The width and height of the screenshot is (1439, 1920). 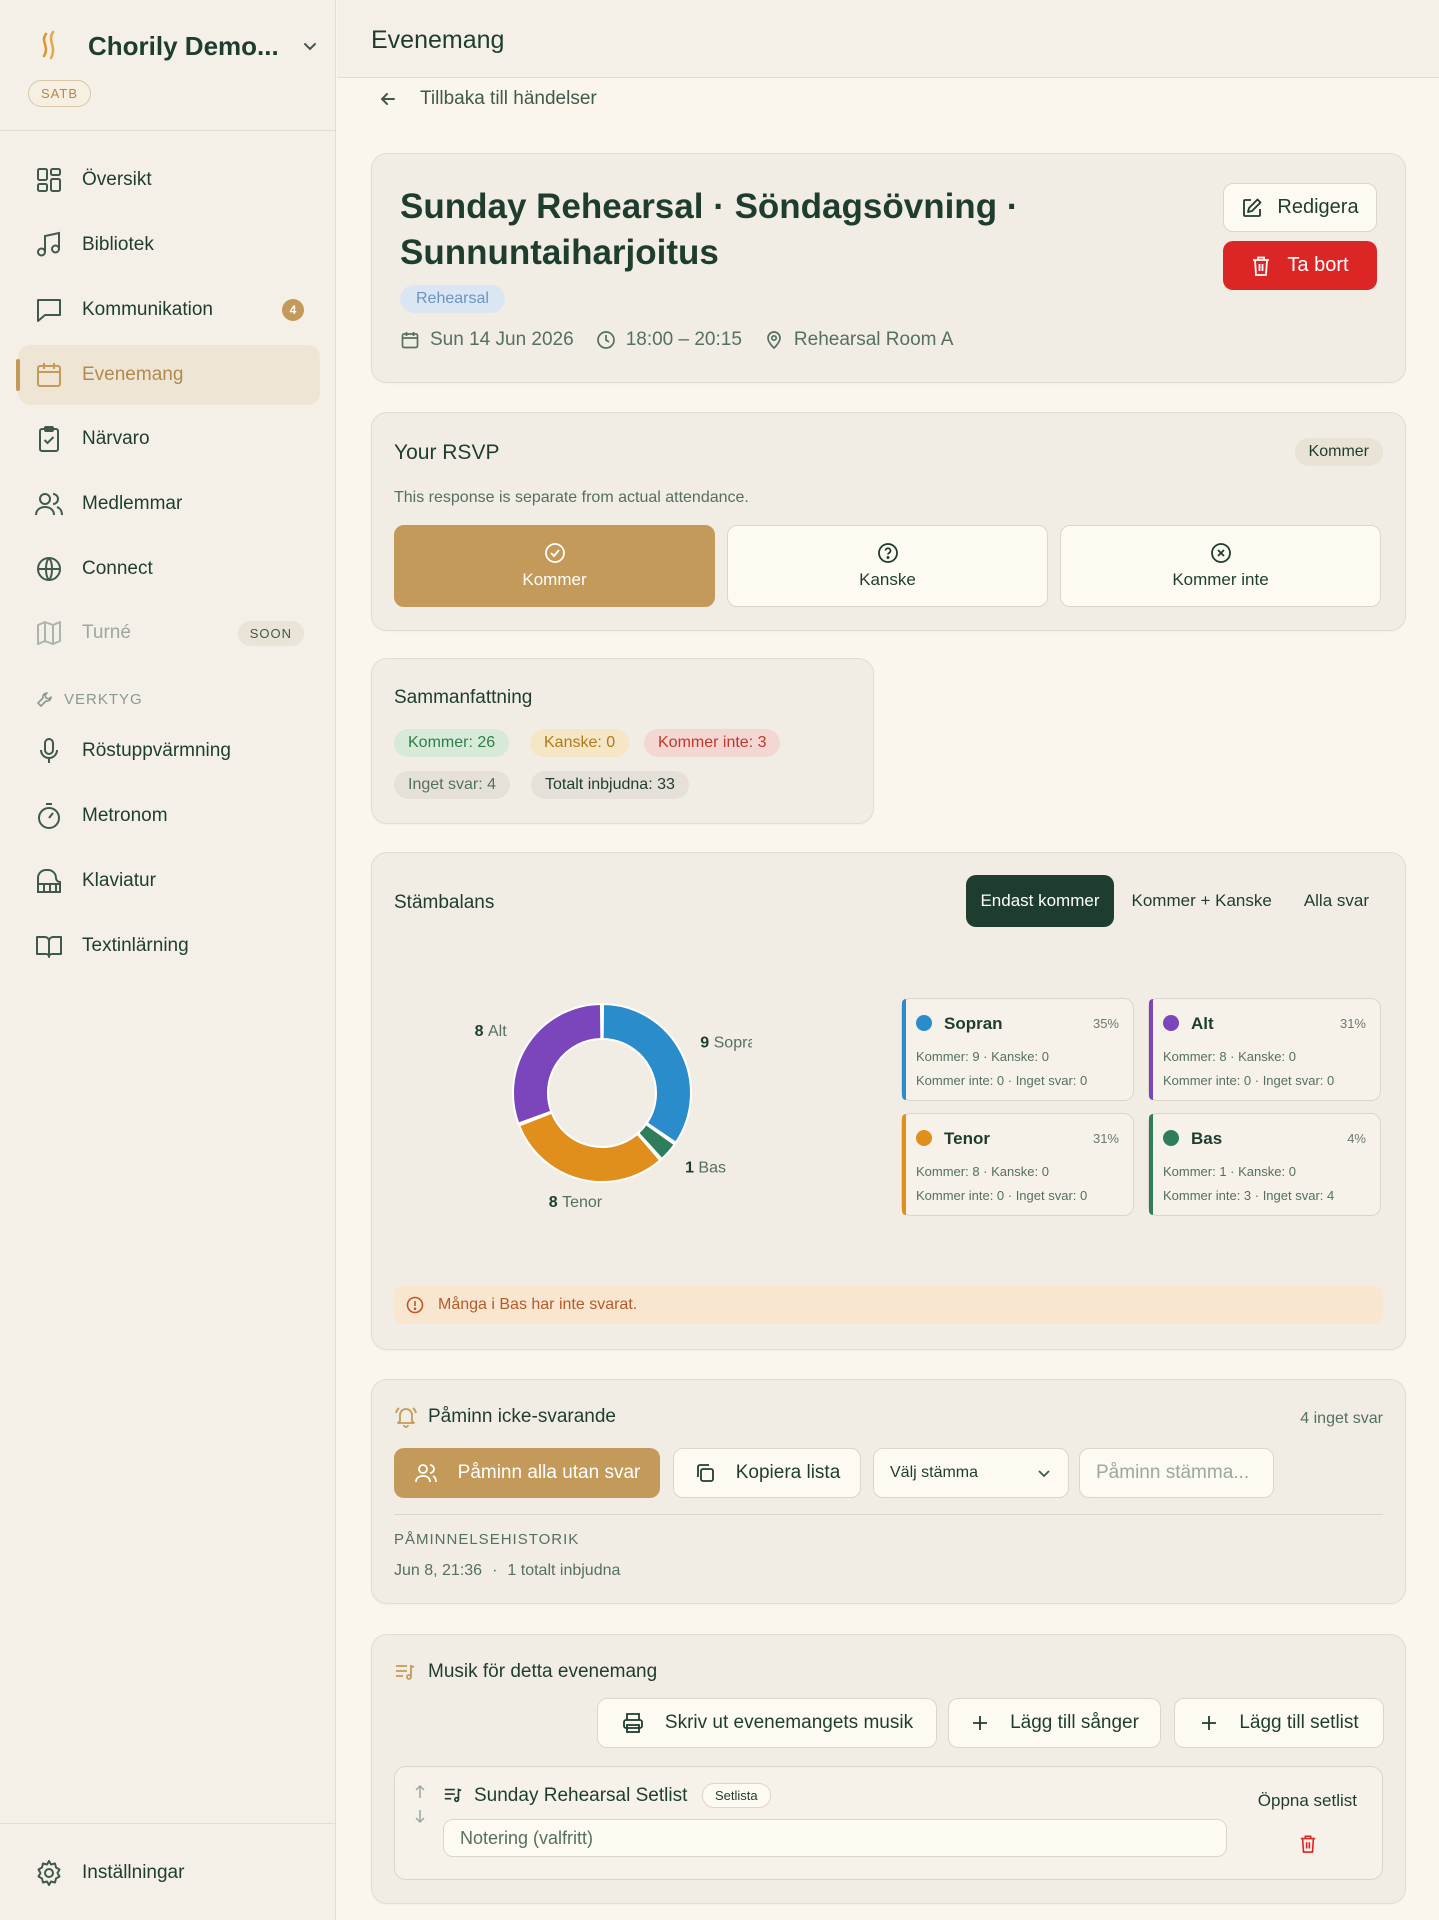 What do you see at coordinates (487, 99) in the screenshot?
I see `back-link: Tillbaka till händelser` at bounding box center [487, 99].